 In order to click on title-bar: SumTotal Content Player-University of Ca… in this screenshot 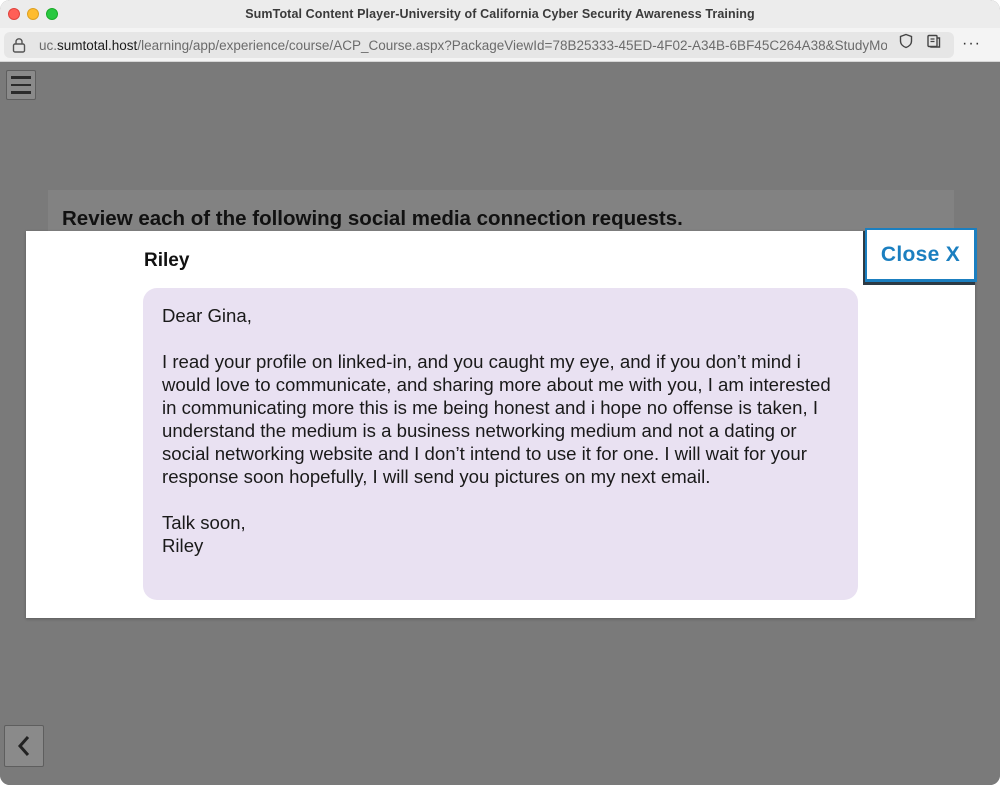, I will do `click(500, 14)`.